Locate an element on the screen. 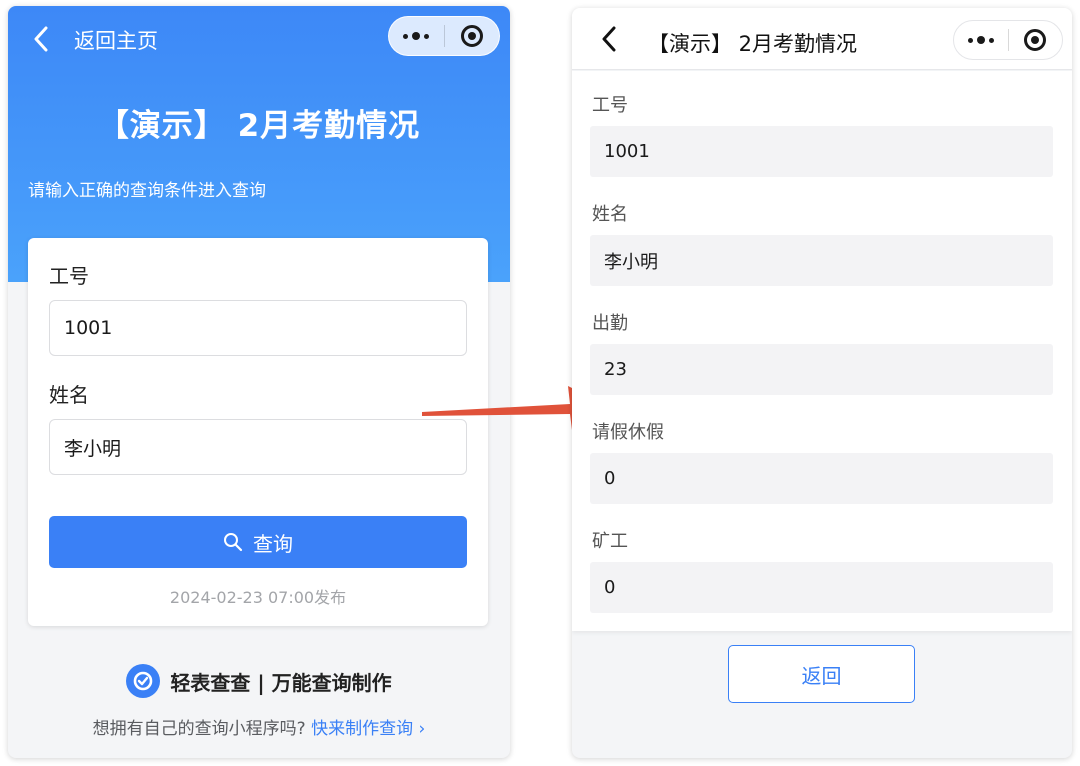 The height and width of the screenshot is (766, 1080). result-value-leave: 0 is located at coordinates (821, 478).